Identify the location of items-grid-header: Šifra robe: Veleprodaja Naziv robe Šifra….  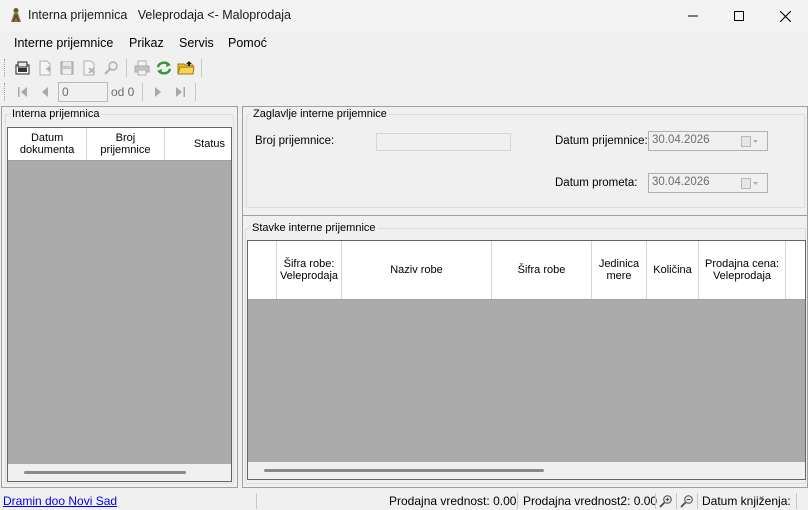
(526, 270).